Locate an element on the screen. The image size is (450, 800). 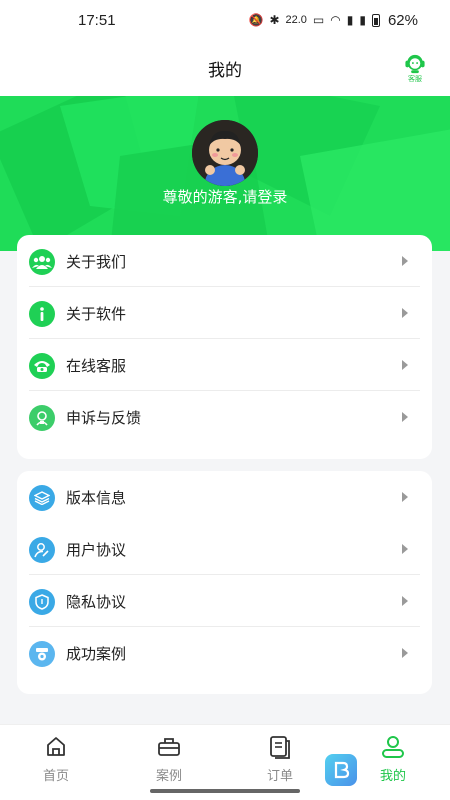
headset-icon is located at coordinates (415, 64).